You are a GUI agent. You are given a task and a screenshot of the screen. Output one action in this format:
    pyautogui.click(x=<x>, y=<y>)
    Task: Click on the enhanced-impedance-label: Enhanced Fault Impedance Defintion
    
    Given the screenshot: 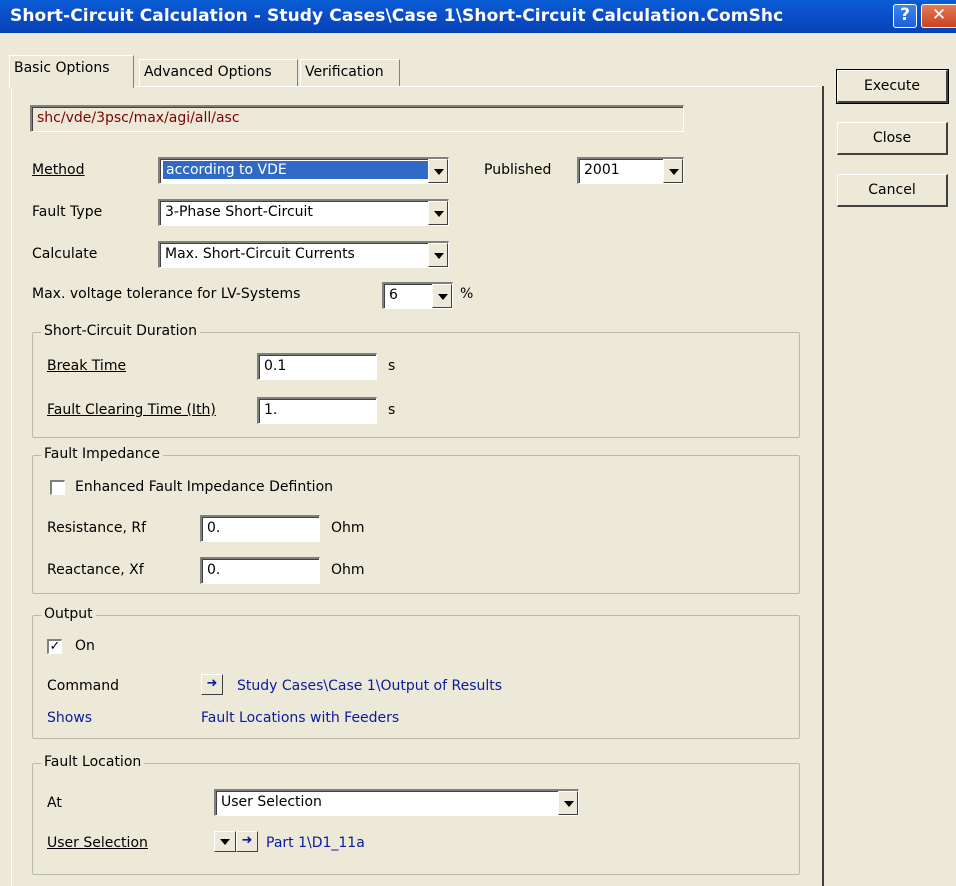 What is the action you would take?
    pyautogui.click(x=204, y=487)
    